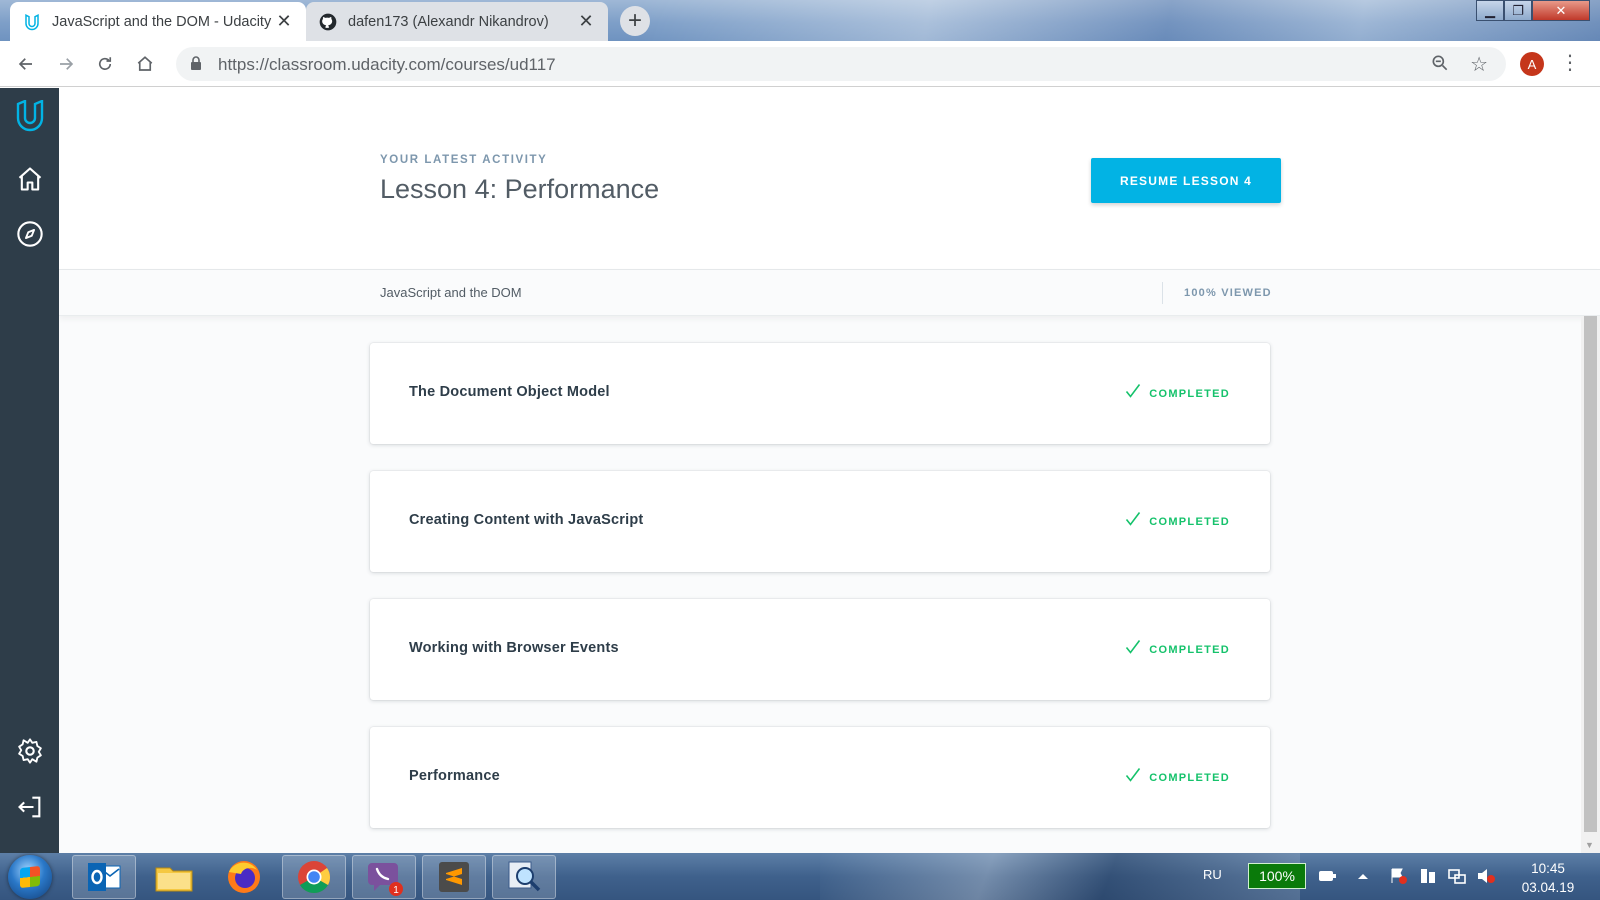 This screenshot has height=900, width=1600. Describe the element at coordinates (1457, 876) in the screenshot. I see `network-icon` at that location.